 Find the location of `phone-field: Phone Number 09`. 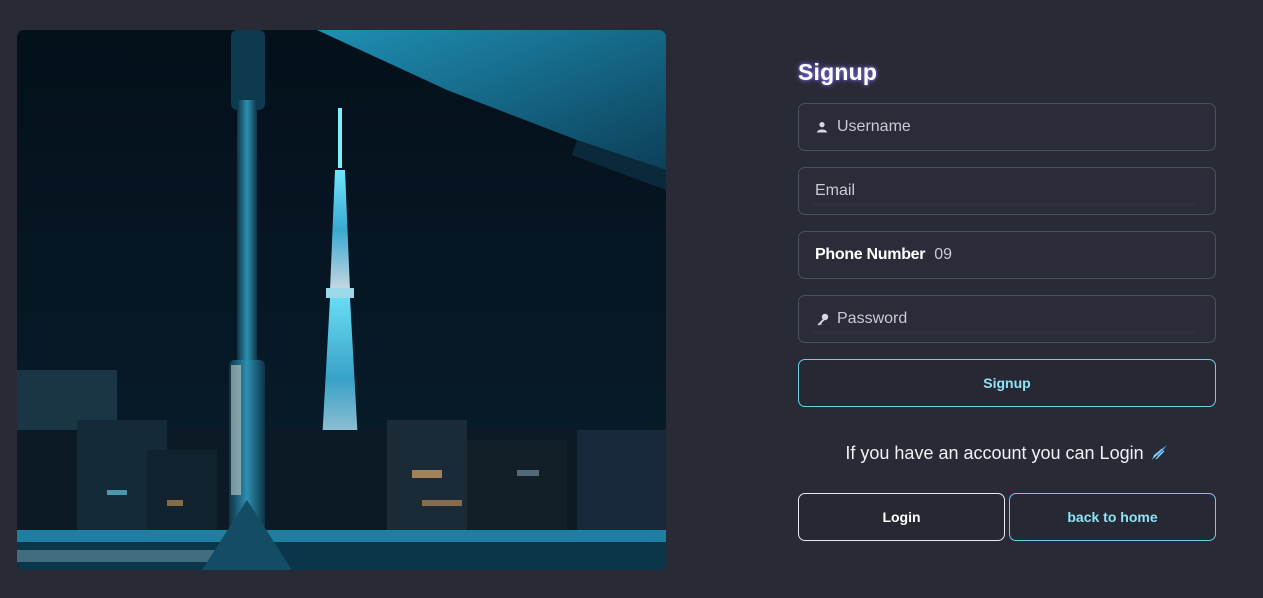

phone-field: Phone Number 09 is located at coordinates (1007, 255).